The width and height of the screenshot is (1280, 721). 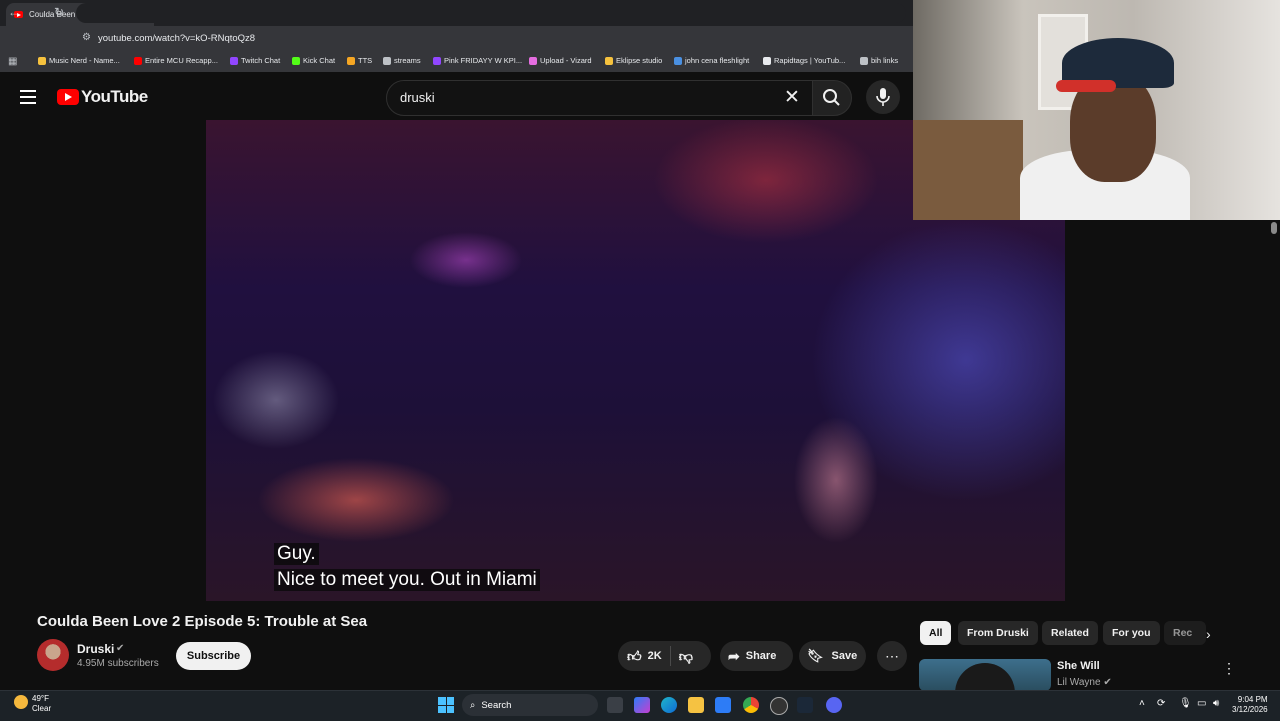 What do you see at coordinates (1142, 703) in the screenshot?
I see `tray-chevron-icon: ˄` at bounding box center [1142, 703].